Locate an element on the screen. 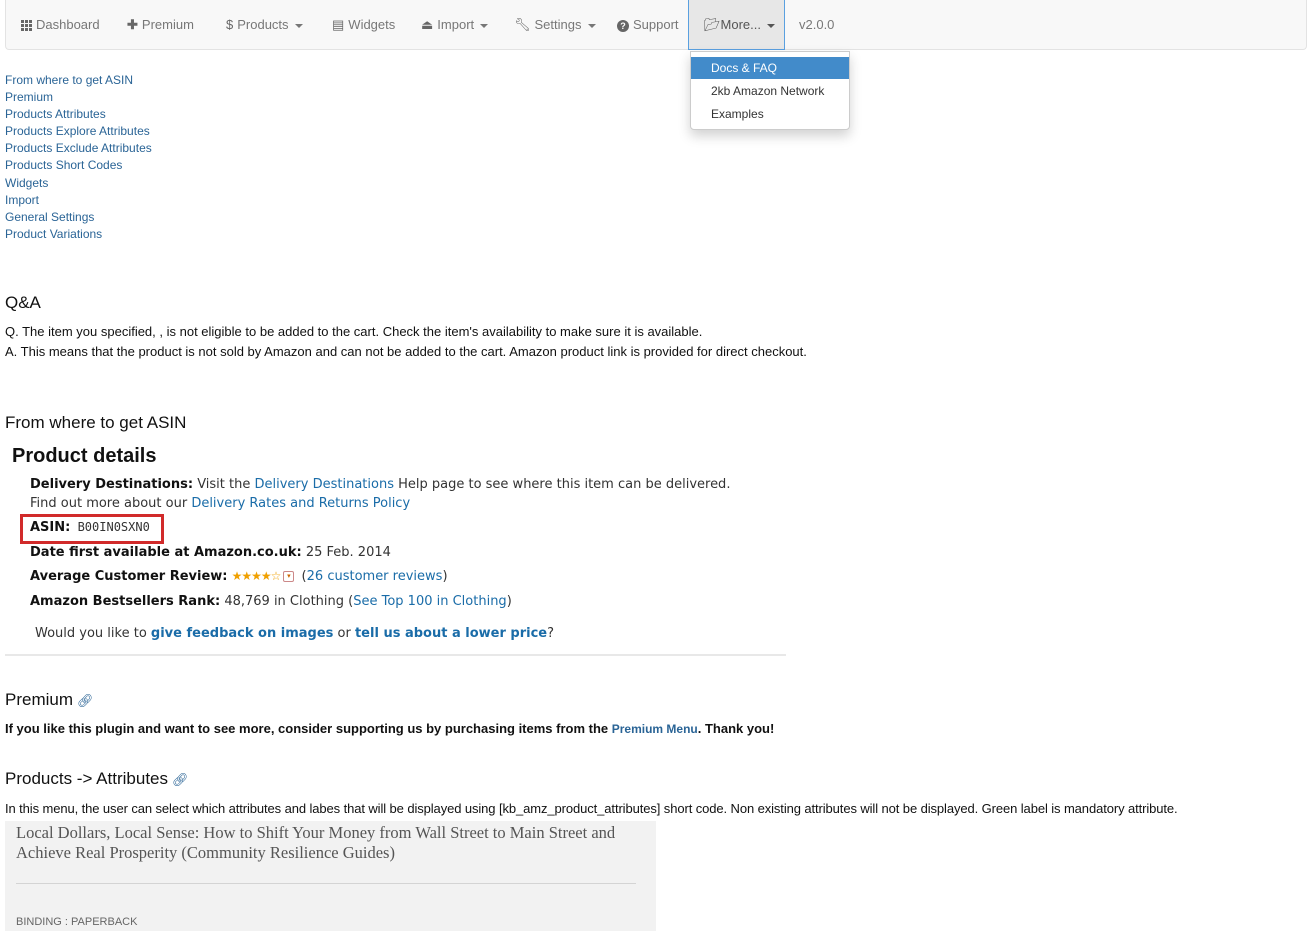  toc-link-products-attributes: Products Attributes is located at coordinates (78, 114).